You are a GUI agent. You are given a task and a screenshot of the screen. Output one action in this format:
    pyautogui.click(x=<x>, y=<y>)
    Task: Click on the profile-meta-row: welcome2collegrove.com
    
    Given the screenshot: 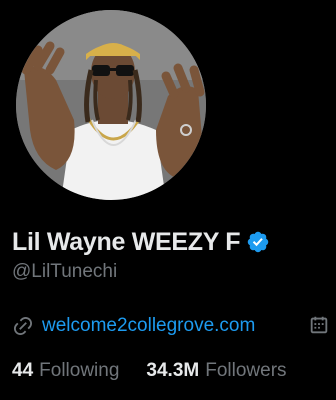 What is the action you would take?
    pyautogui.click(x=172, y=326)
    